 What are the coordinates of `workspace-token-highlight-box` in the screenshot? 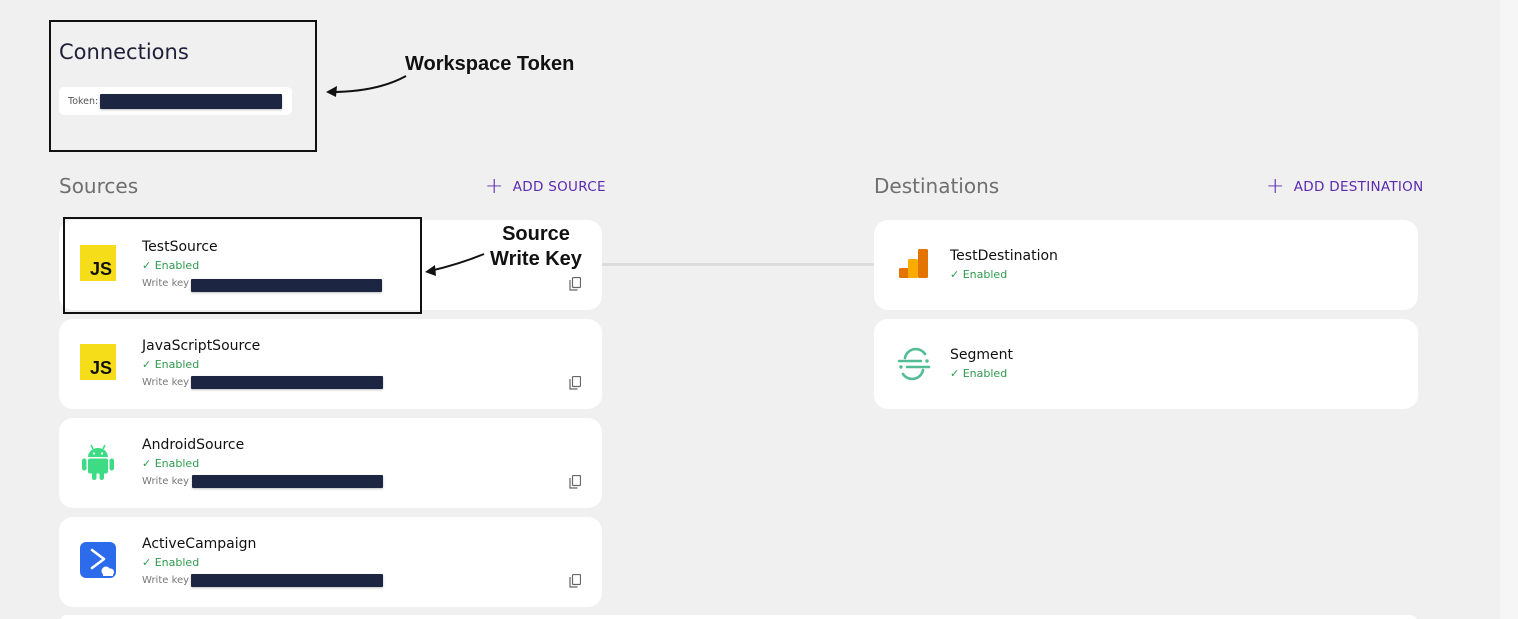 It's located at (183, 86).